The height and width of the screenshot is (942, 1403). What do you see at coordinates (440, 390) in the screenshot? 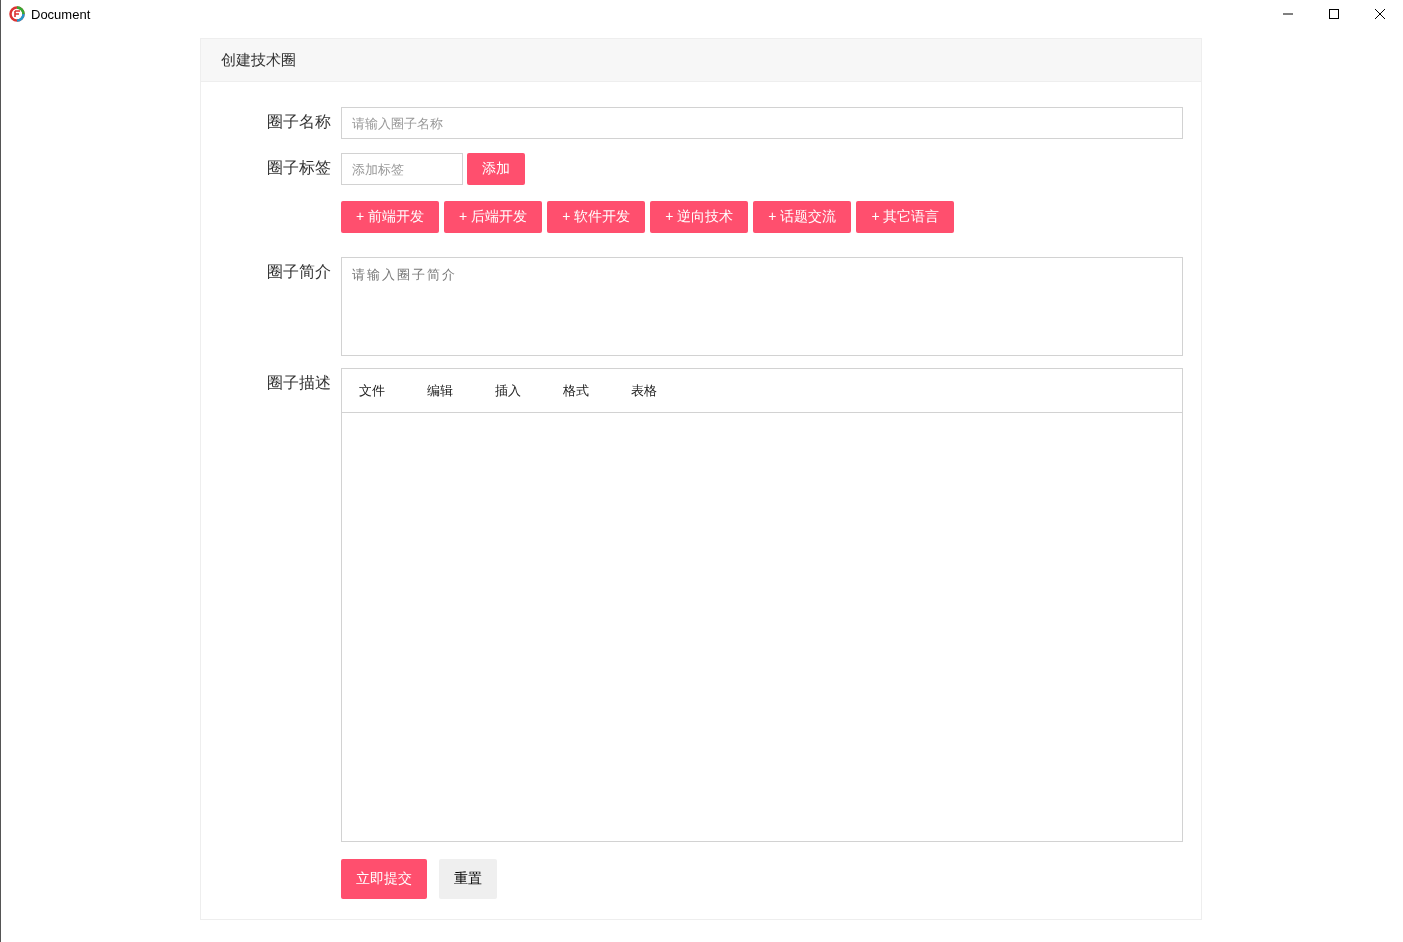
I see `menu-item: 编辑` at bounding box center [440, 390].